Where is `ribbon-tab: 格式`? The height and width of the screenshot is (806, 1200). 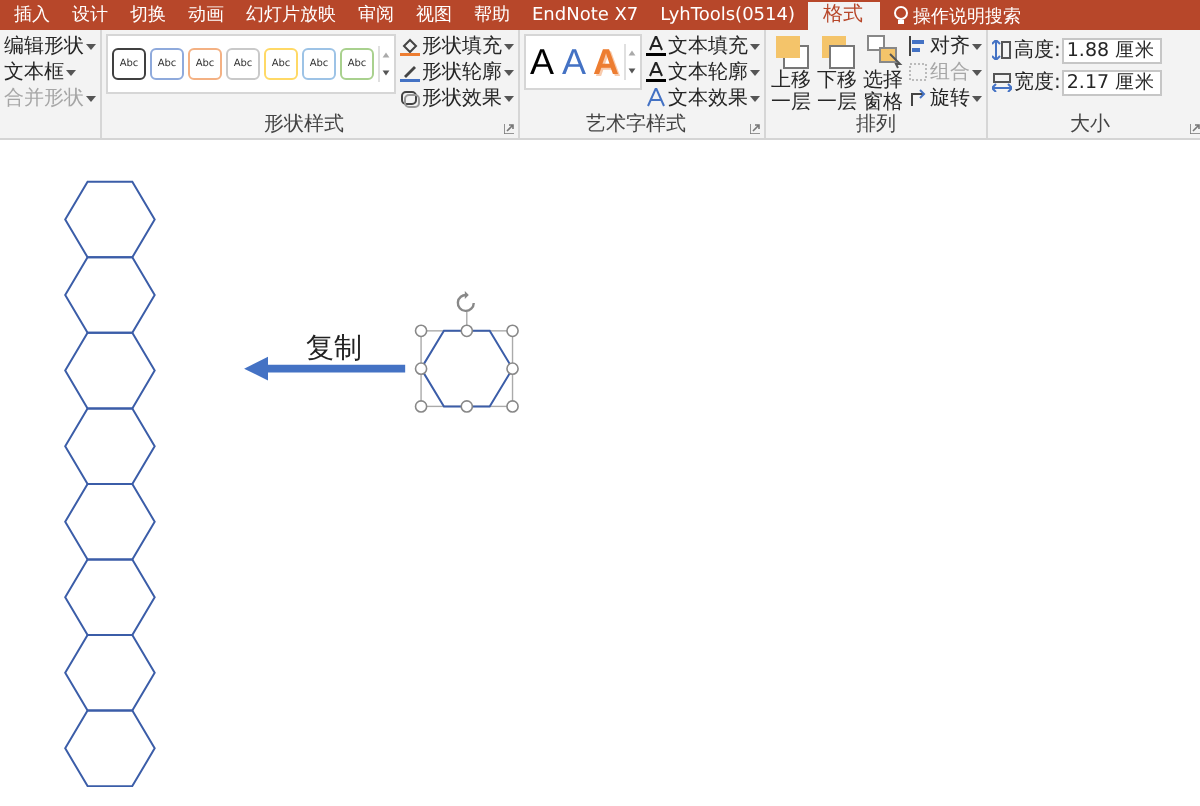 ribbon-tab: 格式 is located at coordinates (843, 16).